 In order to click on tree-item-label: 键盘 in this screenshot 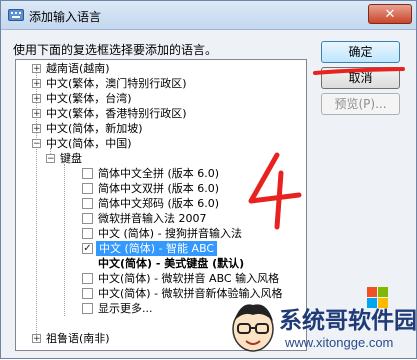, I will do `click(71, 158)`.